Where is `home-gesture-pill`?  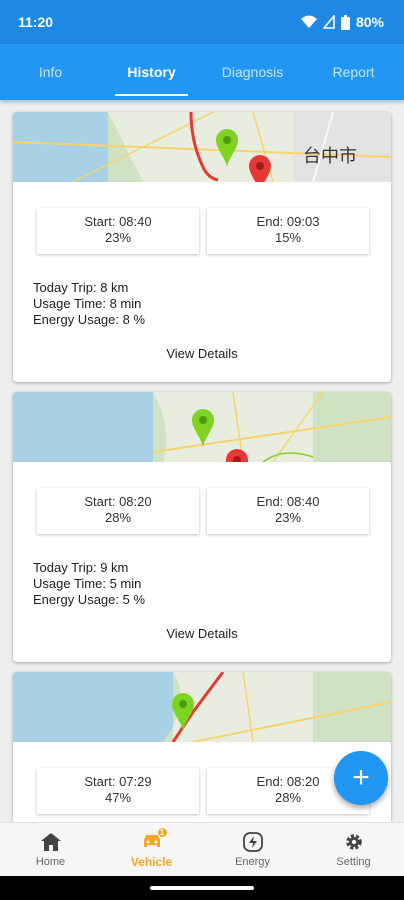
home-gesture-pill is located at coordinates (202, 888).